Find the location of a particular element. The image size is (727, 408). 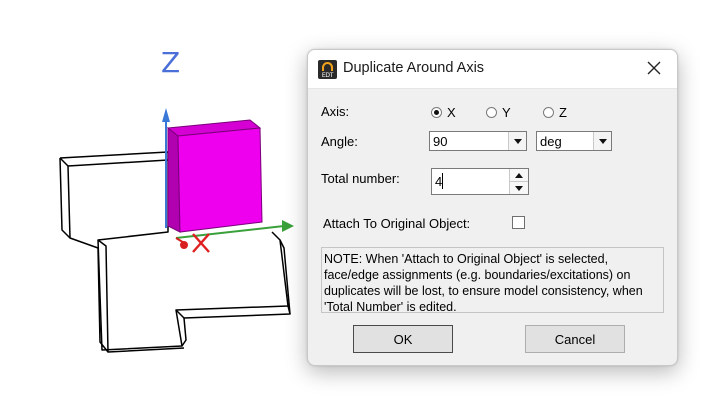

dialog-titlebar: EDT Duplicate Around Axis is located at coordinates (492, 69).